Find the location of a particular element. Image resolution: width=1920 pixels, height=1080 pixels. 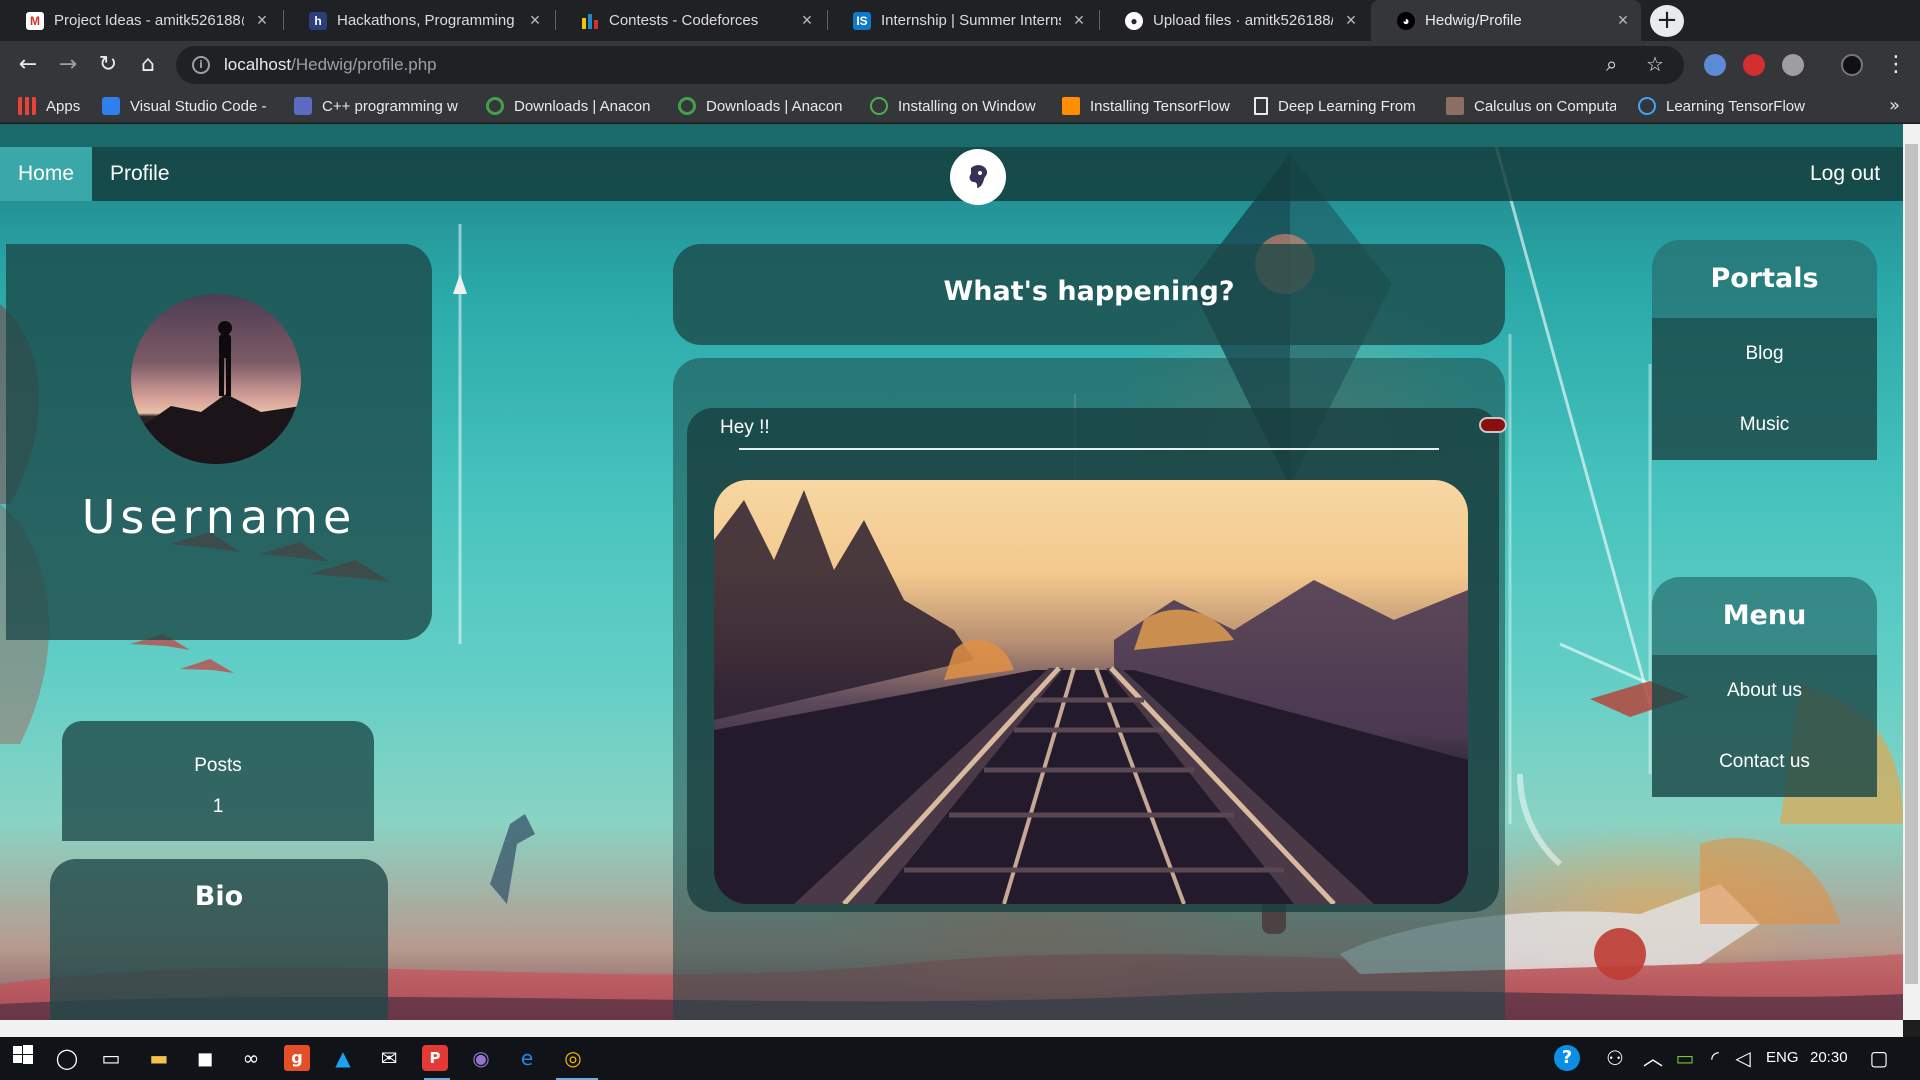

wifi-icon: ◜ is located at coordinates (1715, 1058).